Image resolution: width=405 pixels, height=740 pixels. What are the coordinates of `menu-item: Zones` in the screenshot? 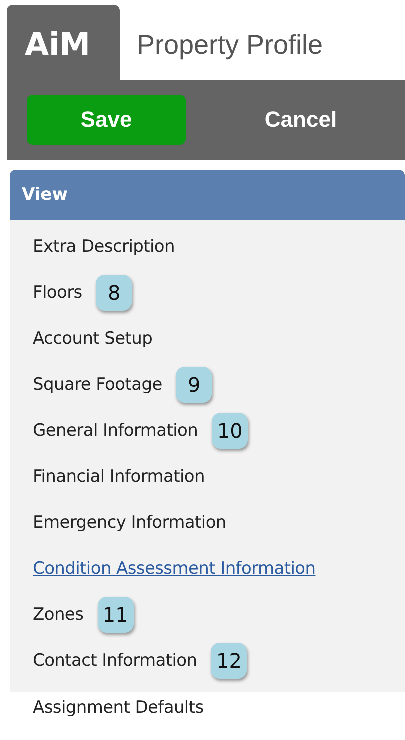 It's located at (58, 615).